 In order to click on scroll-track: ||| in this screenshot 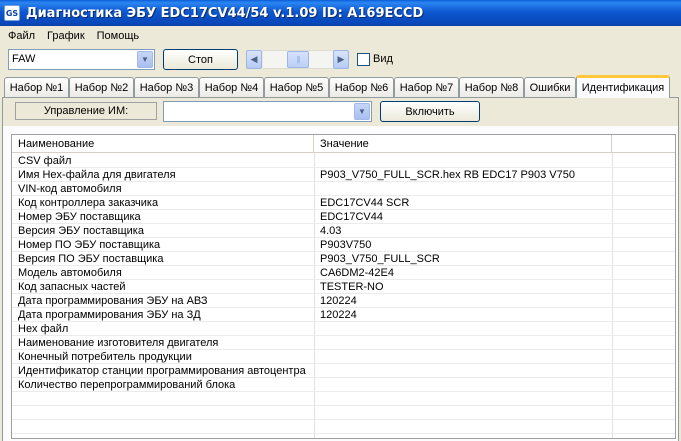, I will do `click(298, 59)`.